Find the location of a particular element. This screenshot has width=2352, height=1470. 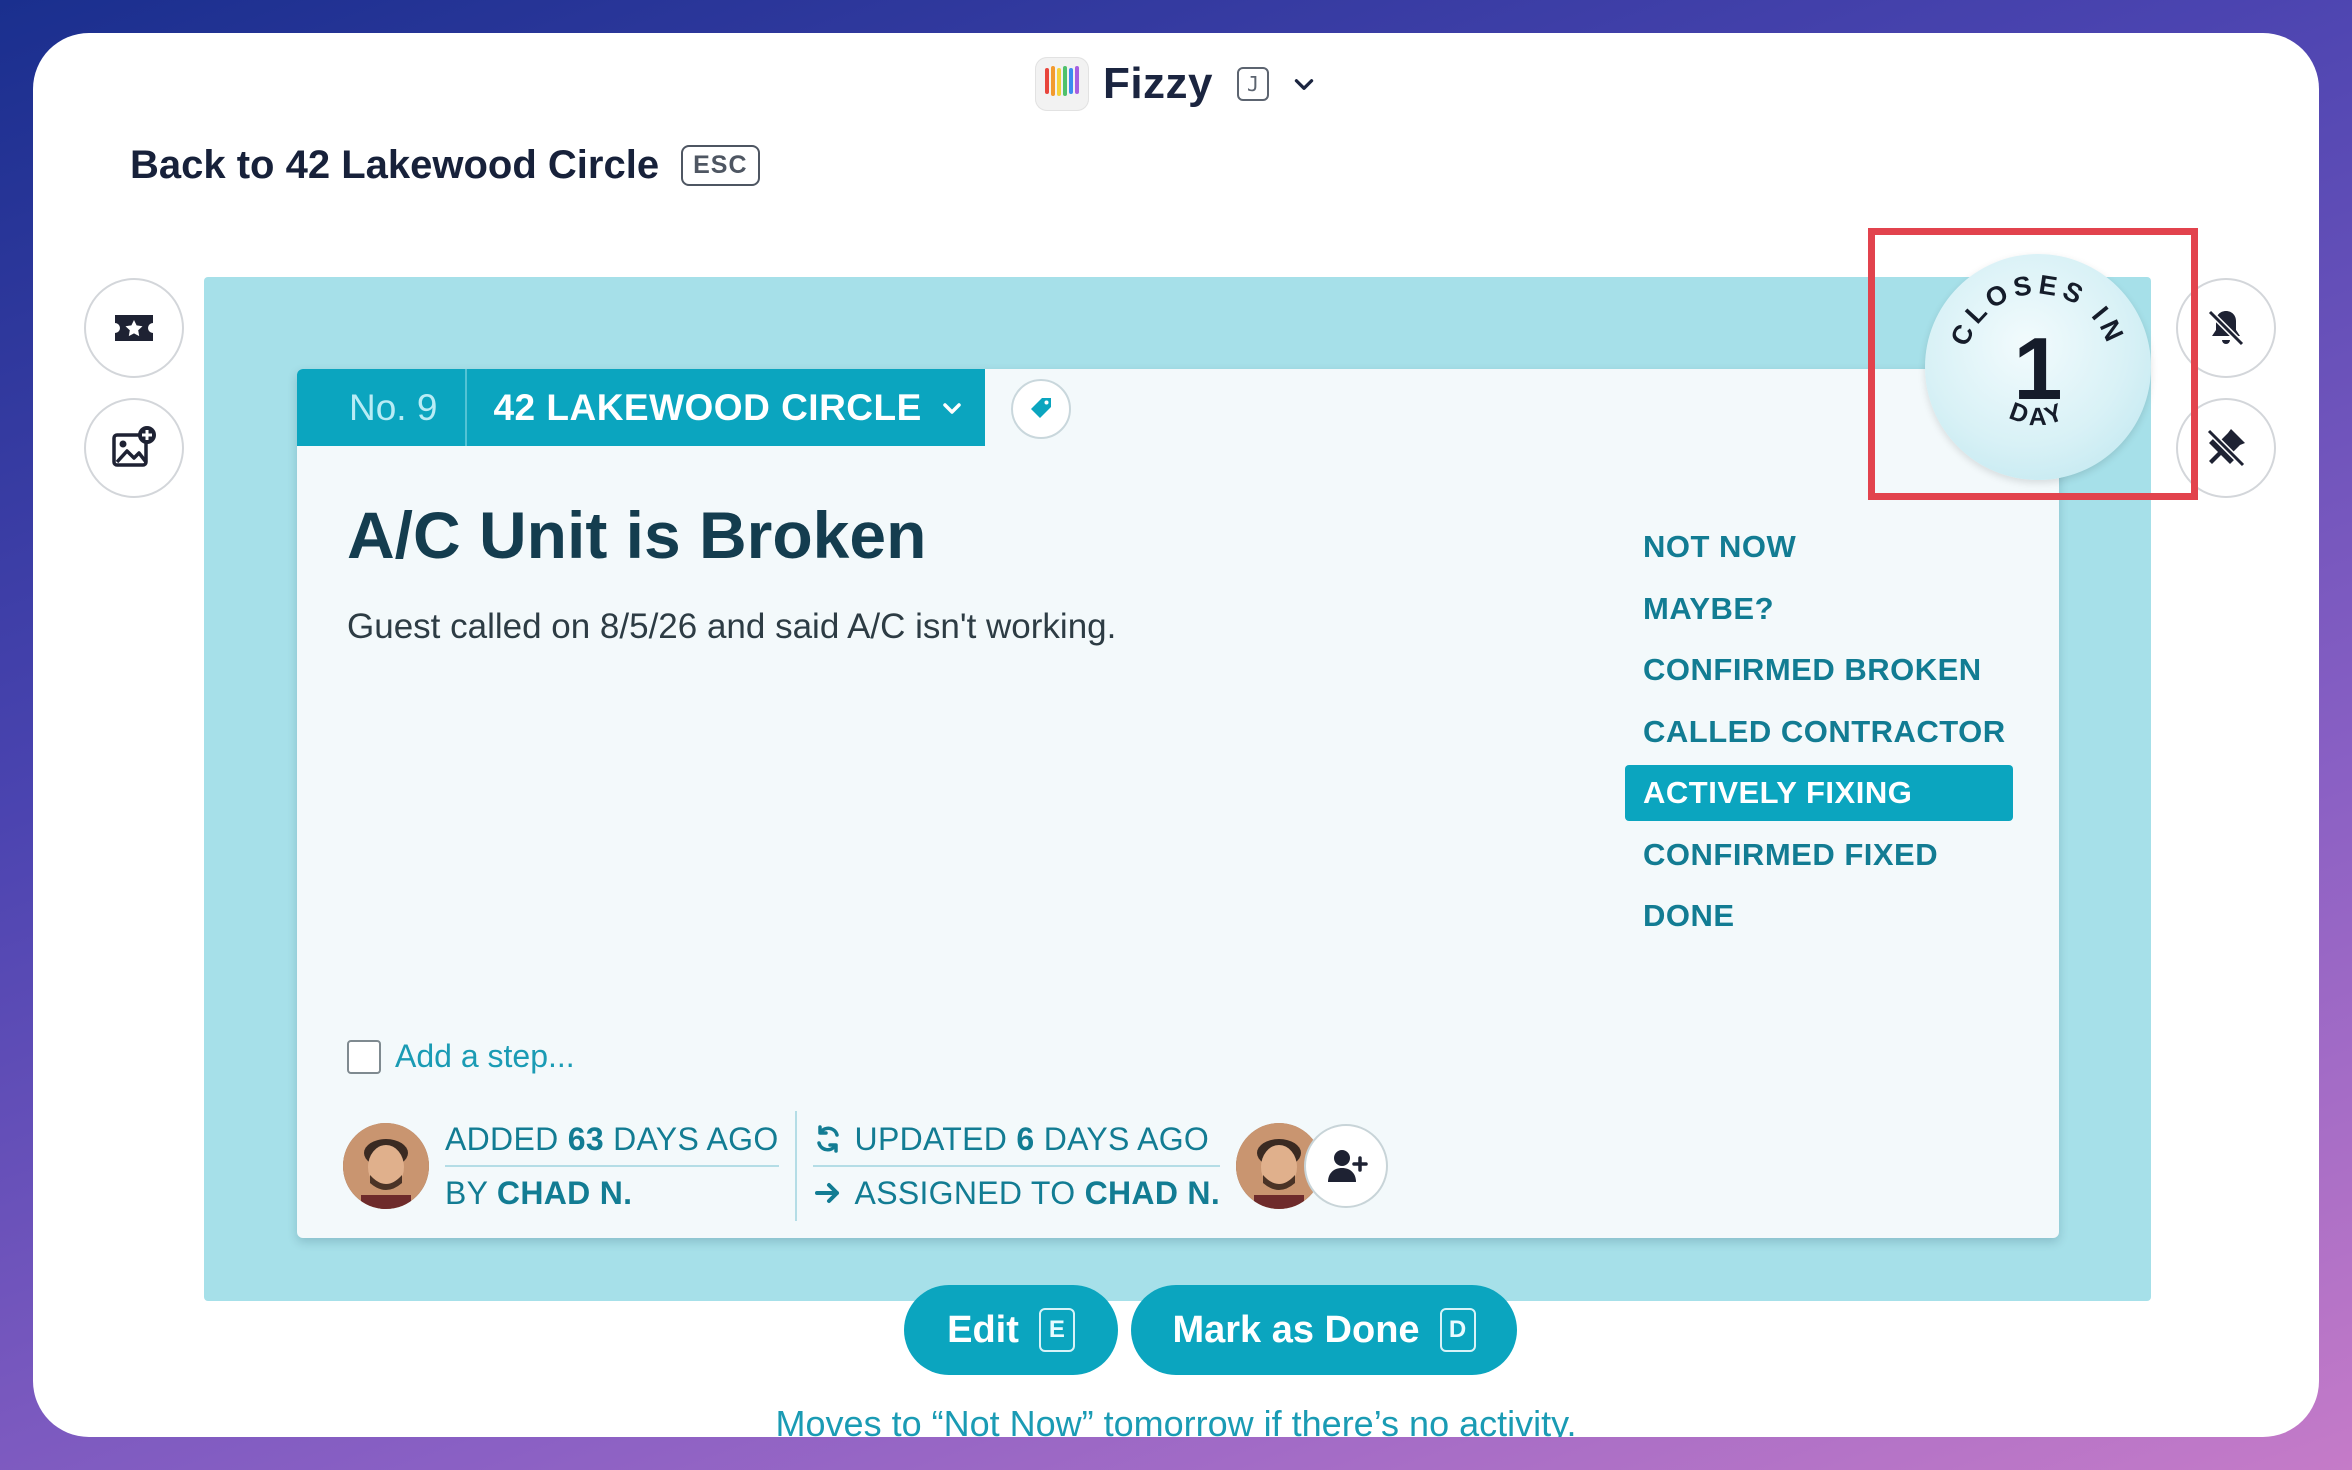

stage-maybe: MAYBE? is located at coordinates (1819, 609).